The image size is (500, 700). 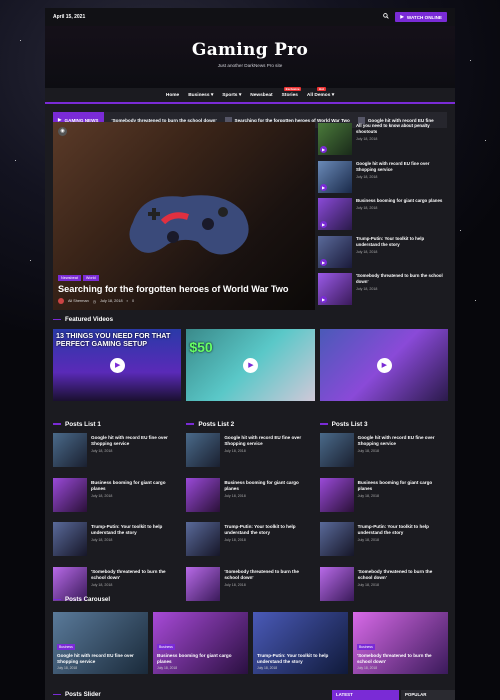 I want to click on site-title: Gaming Pro, so click(x=250, y=50).